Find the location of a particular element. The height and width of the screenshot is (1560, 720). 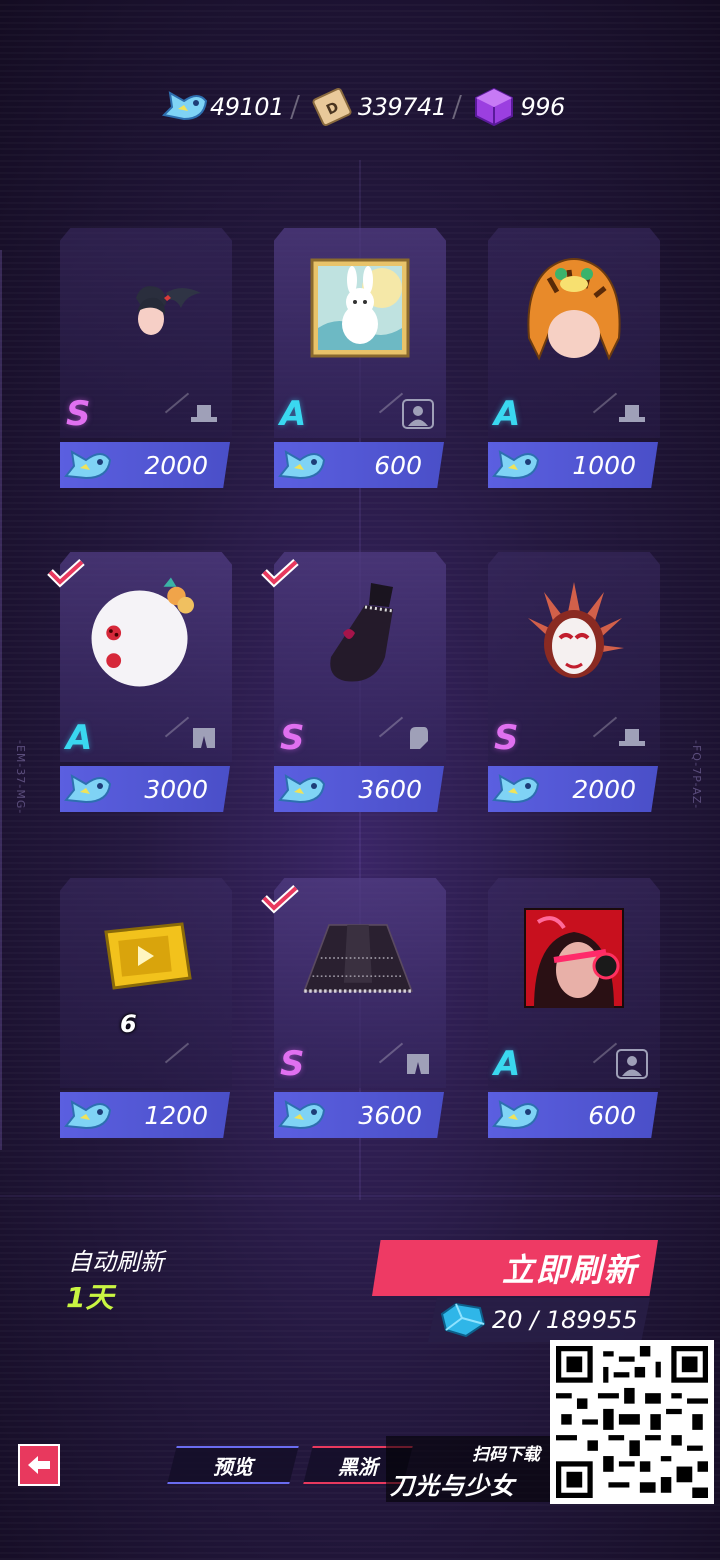

d-ticket-icon: D is located at coordinates (332, 107).